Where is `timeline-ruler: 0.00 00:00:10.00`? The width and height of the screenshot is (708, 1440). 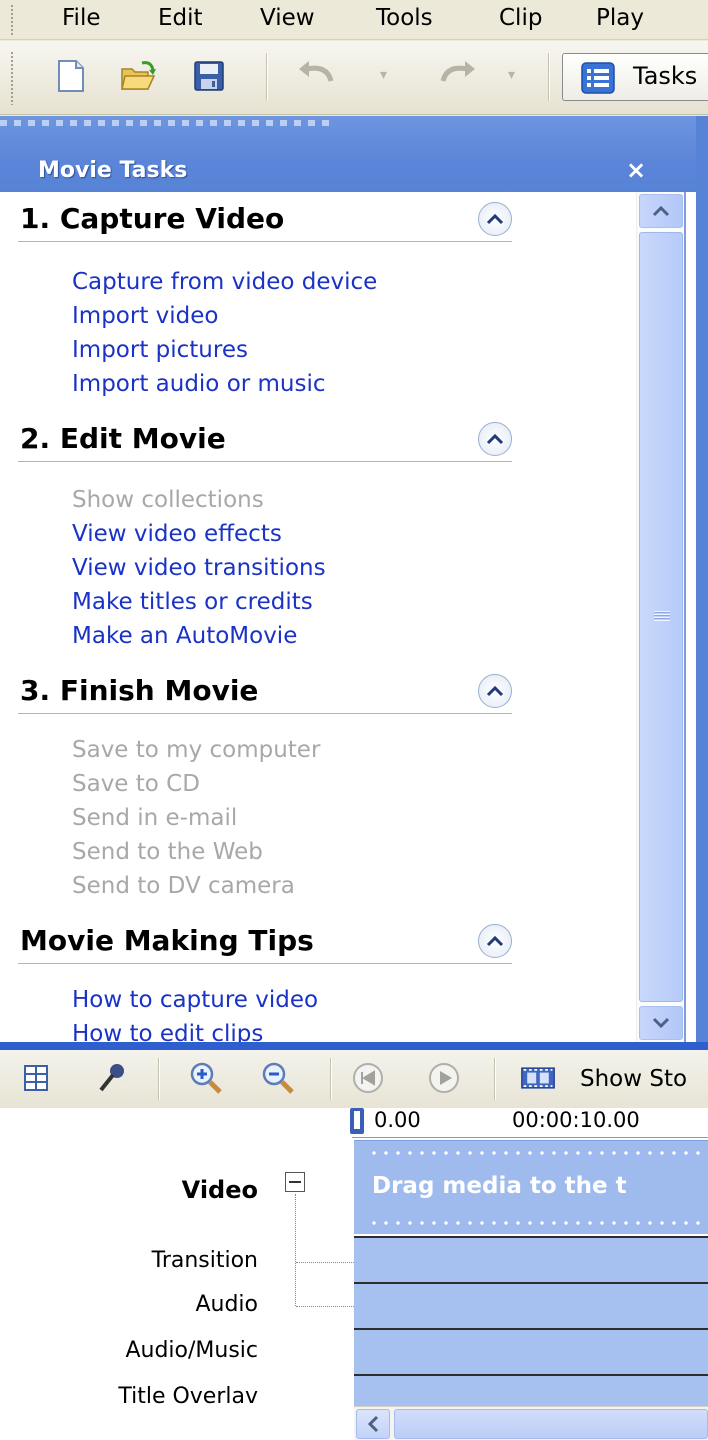
timeline-ruler: 0.00 00:00:10.00 is located at coordinates (530, 1123).